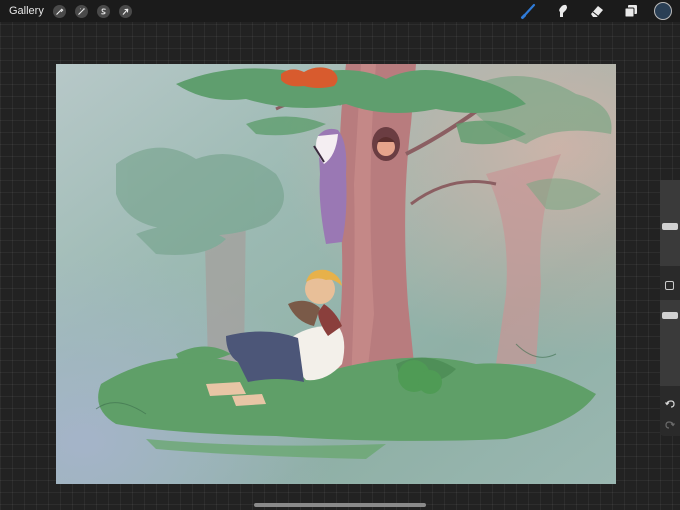  Describe the element at coordinates (670, 226) in the screenshot. I see `brush-size-thumb` at that location.